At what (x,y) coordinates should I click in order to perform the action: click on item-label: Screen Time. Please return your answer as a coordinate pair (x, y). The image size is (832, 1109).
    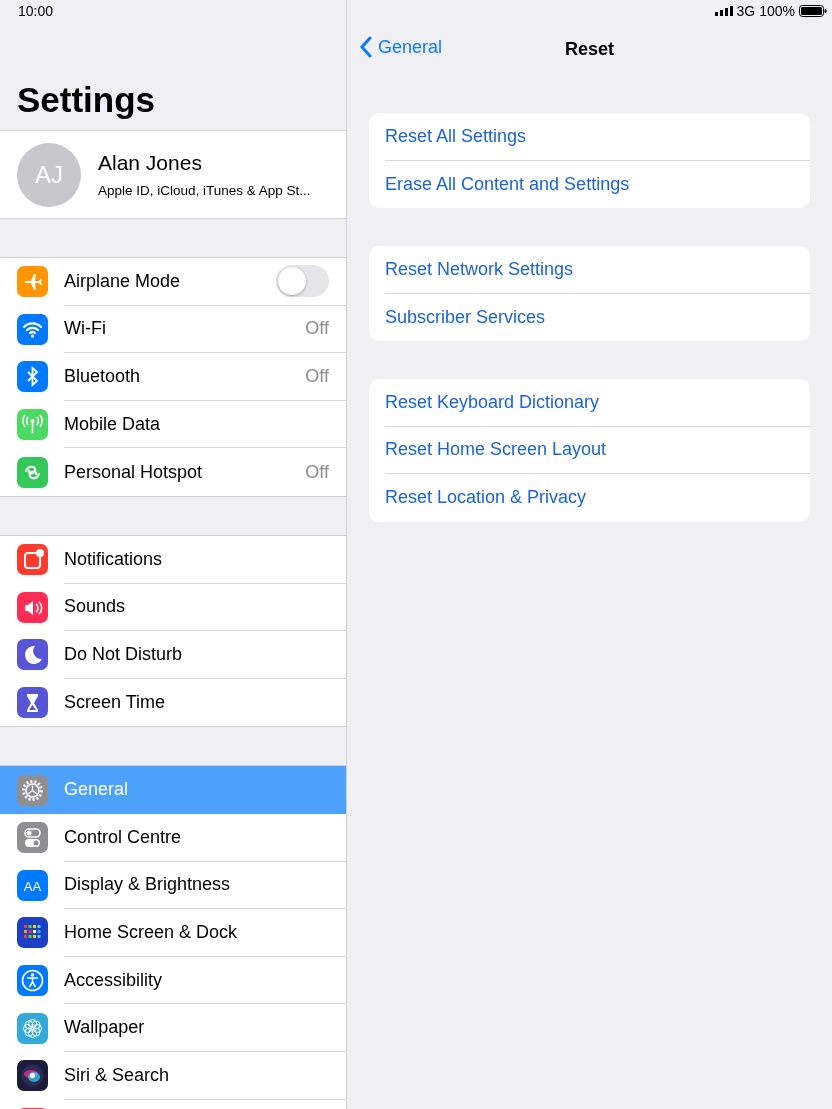
    Looking at the image, I should click on (115, 703).